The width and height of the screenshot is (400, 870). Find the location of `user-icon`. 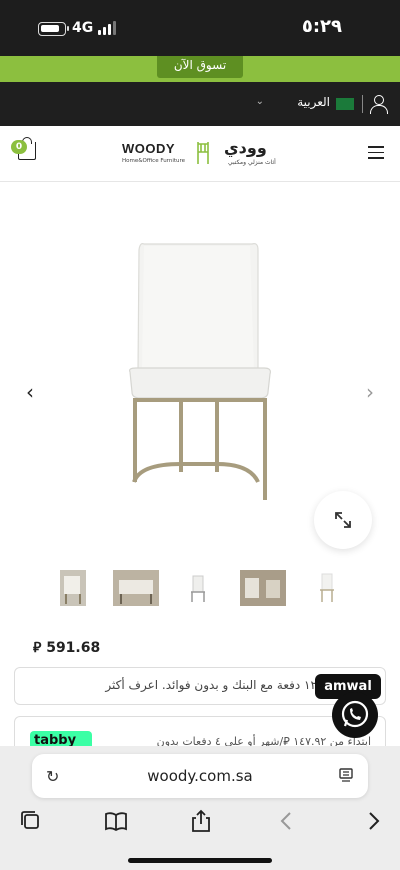

user-icon is located at coordinates (379, 104).